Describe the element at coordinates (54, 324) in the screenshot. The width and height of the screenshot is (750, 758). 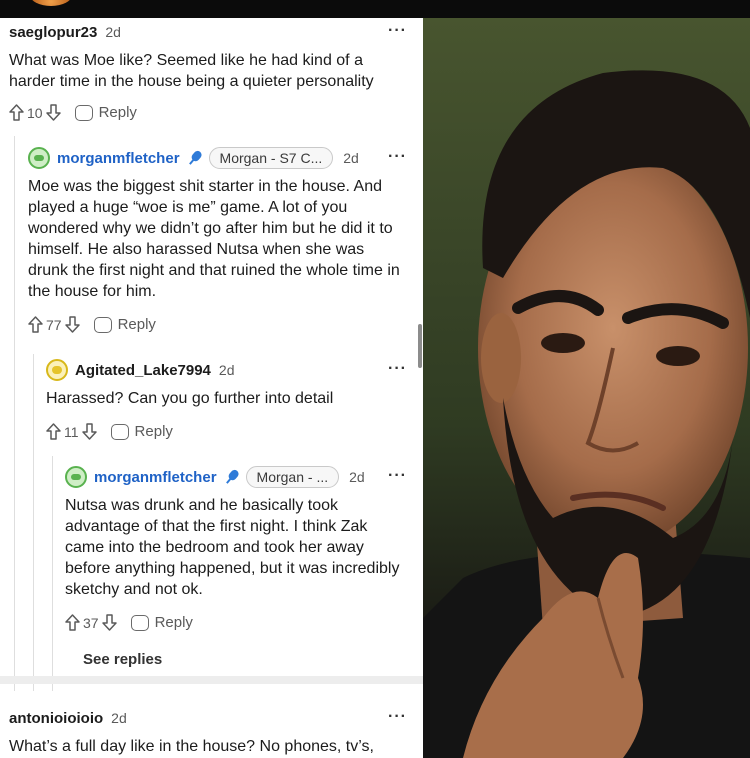
I see `vote-count: 77` at that location.